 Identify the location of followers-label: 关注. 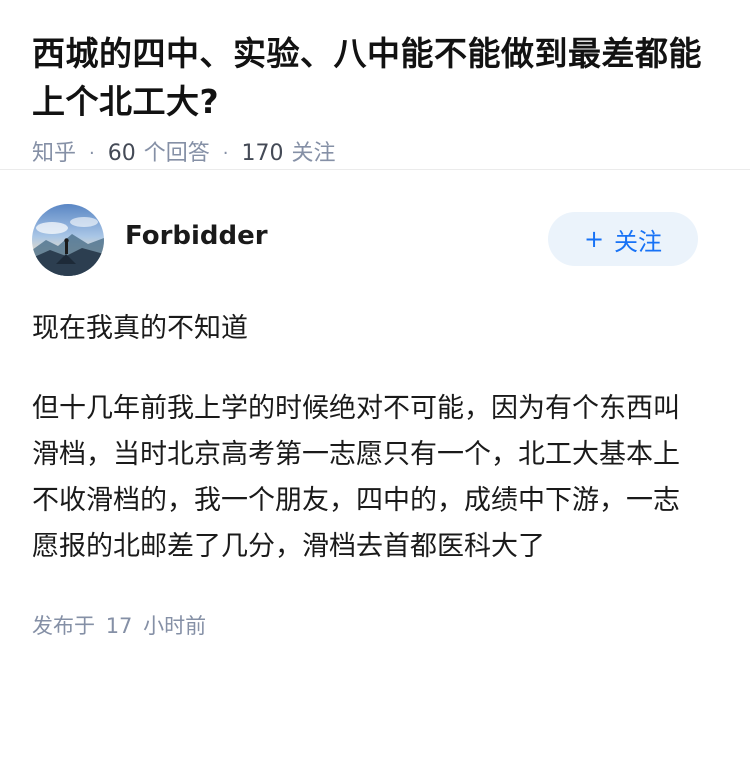
(313, 153).